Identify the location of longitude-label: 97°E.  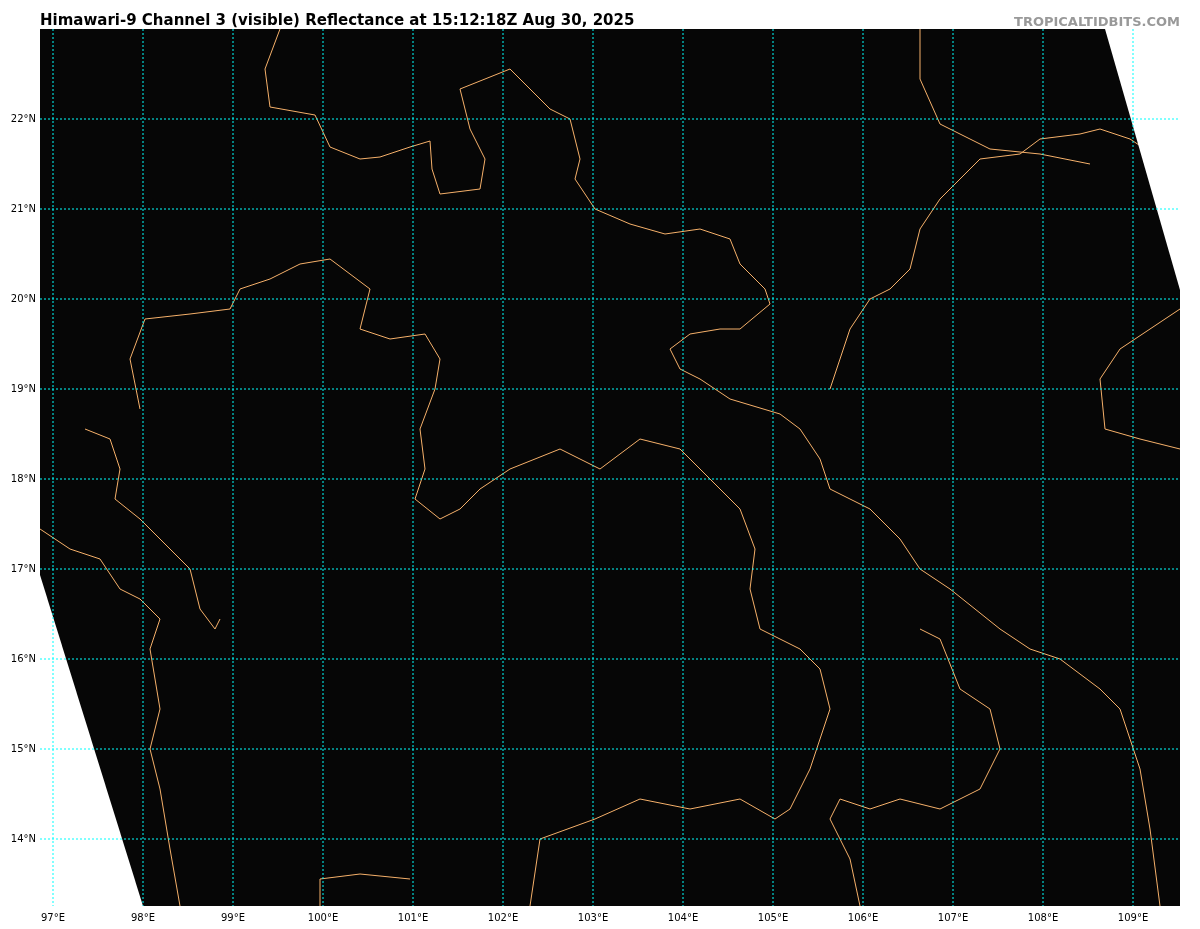
(52, 918).